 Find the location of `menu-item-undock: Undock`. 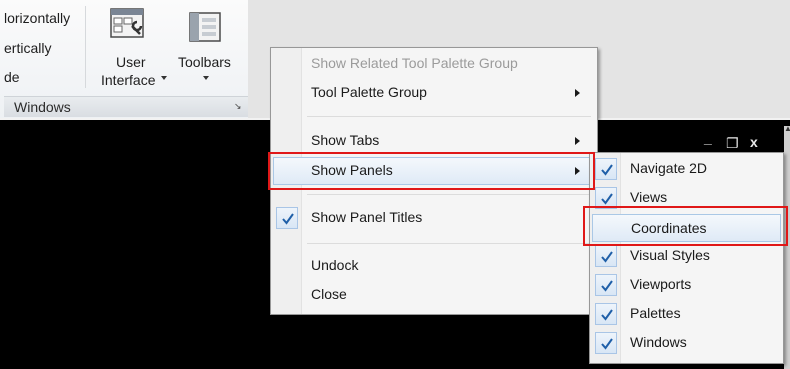

menu-item-undock: Undock is located at coordinates (434, 266).